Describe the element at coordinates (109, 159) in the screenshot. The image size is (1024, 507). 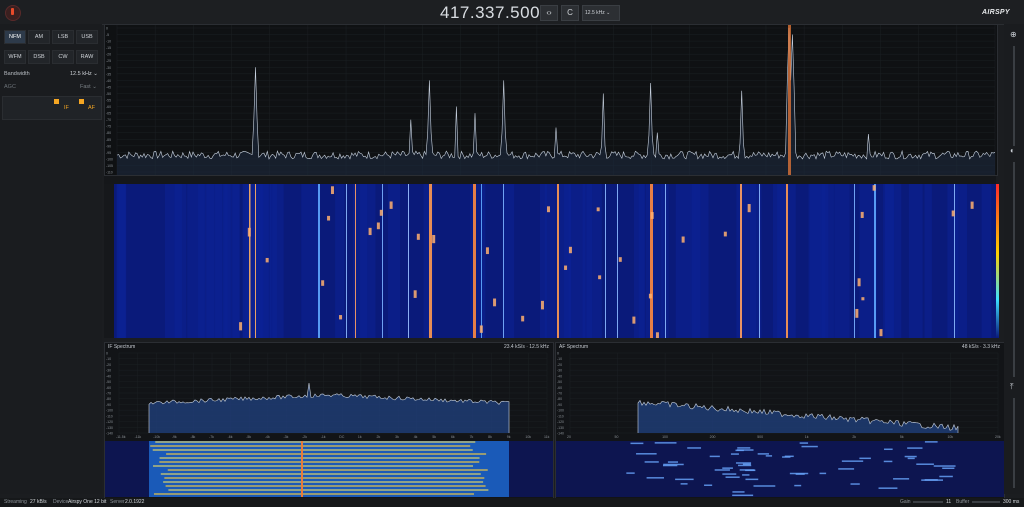
I see `db-tick-label: -100` at that location.